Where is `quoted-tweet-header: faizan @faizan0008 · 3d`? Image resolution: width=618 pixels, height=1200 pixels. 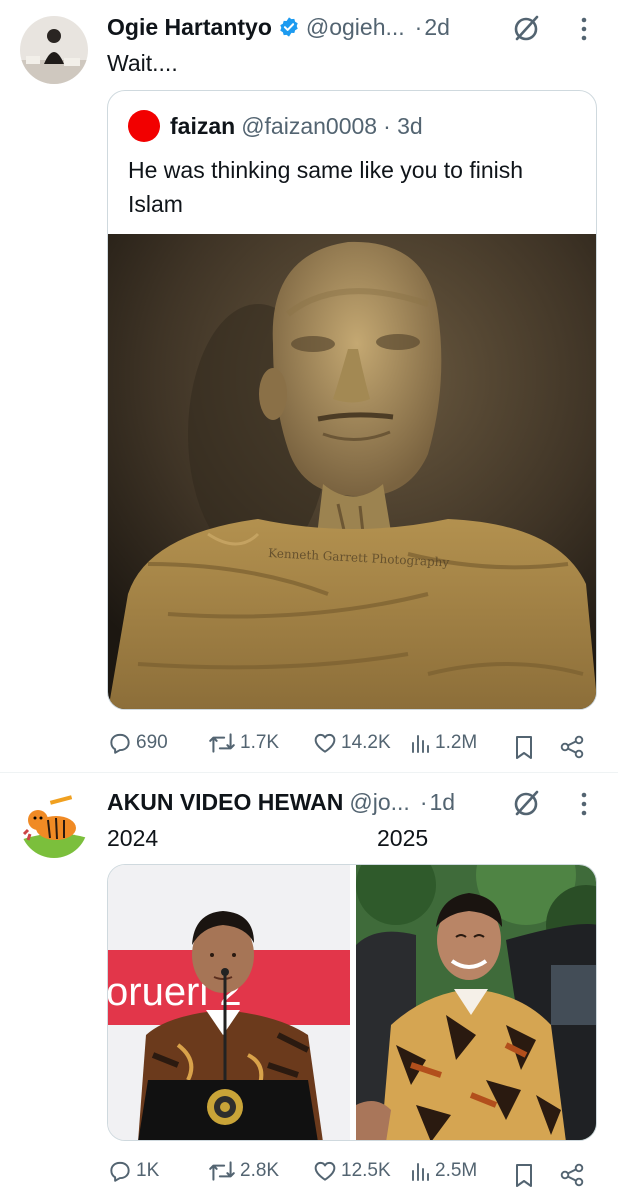 quoted-tweet-header: faizan @faizan0008 · 3d is located at coordinates (275, 126).